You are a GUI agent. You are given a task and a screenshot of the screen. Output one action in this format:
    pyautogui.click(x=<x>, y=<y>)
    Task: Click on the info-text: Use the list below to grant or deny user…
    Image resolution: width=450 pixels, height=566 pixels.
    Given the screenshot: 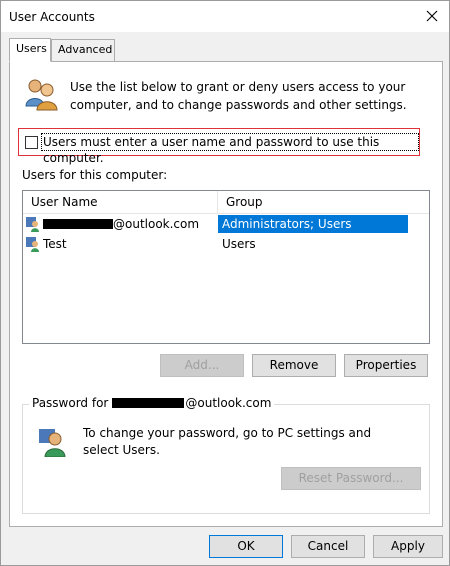 What is the action you would take?
    pyautogui.click(x=238, y=96)
    